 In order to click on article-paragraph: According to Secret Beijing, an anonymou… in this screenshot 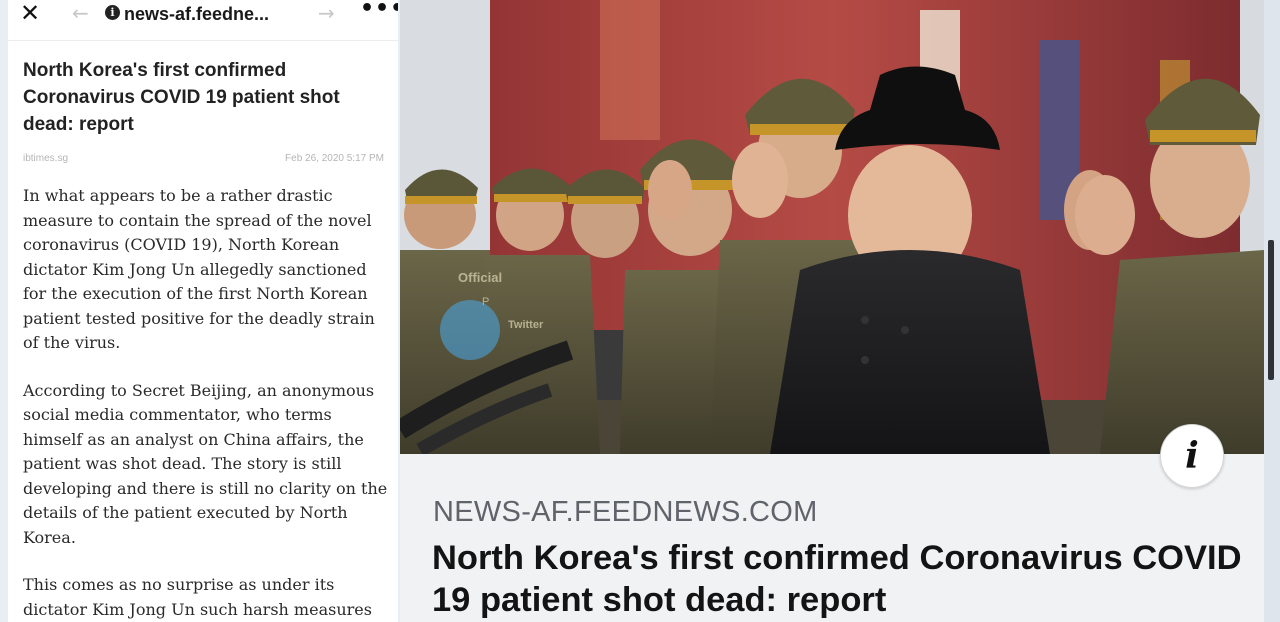, I will do `click(205, 463)`.